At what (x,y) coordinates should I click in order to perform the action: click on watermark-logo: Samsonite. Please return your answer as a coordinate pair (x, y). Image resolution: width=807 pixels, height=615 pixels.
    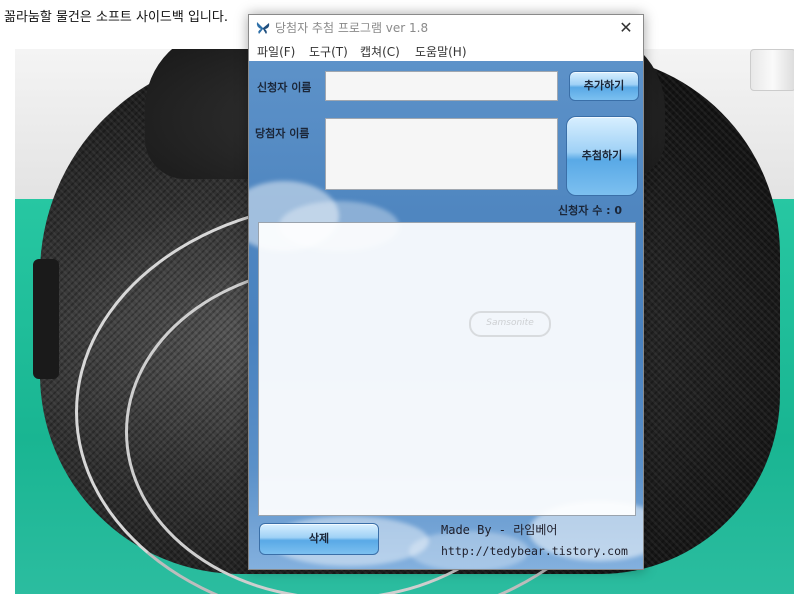
    Looking at the image, I should click on (510, 324).